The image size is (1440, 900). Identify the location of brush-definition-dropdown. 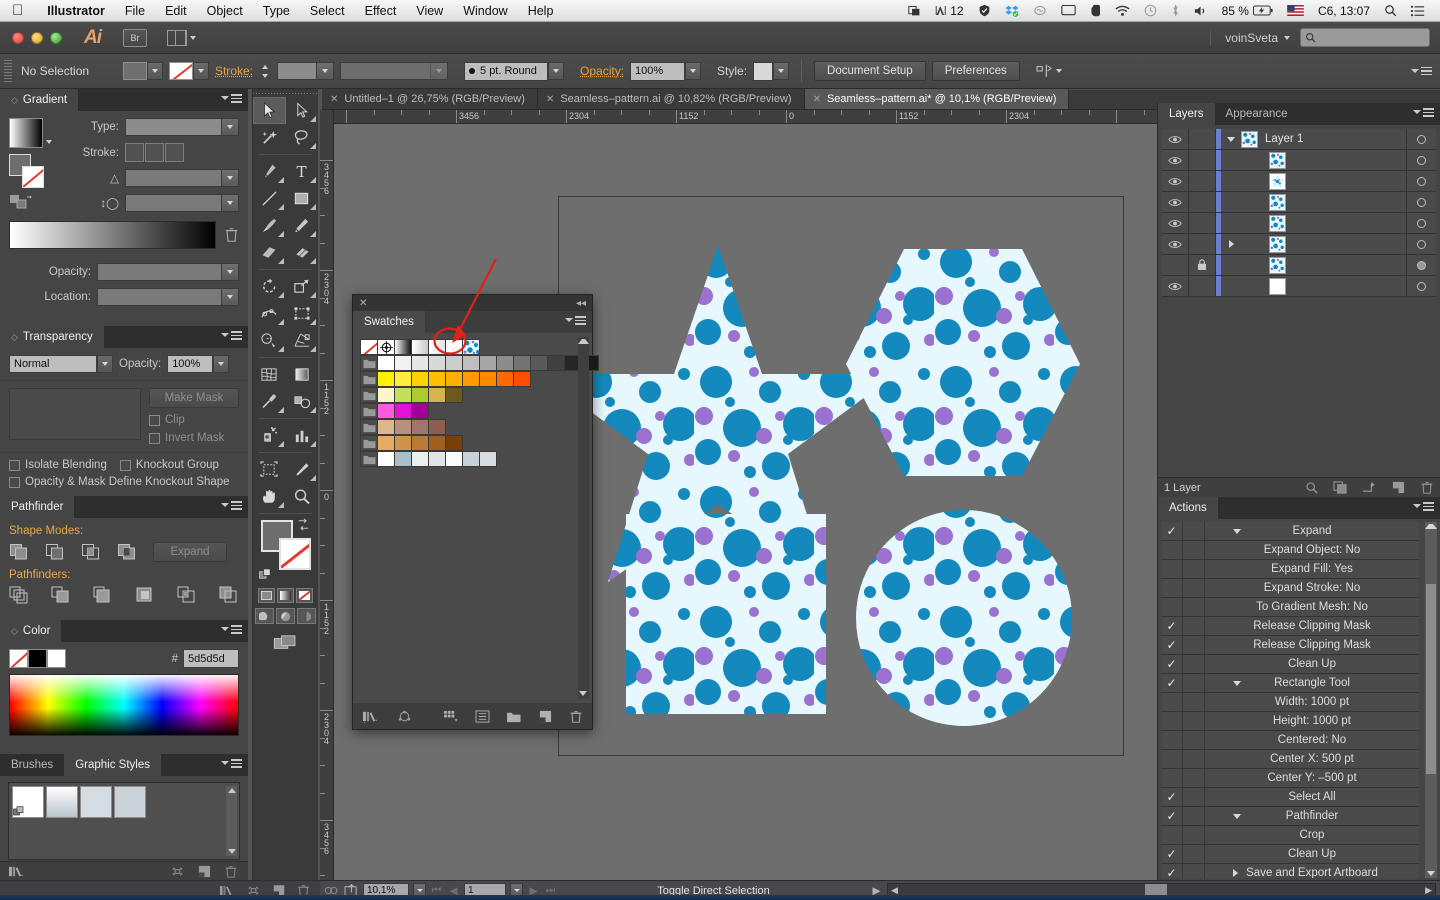
(556, 70).